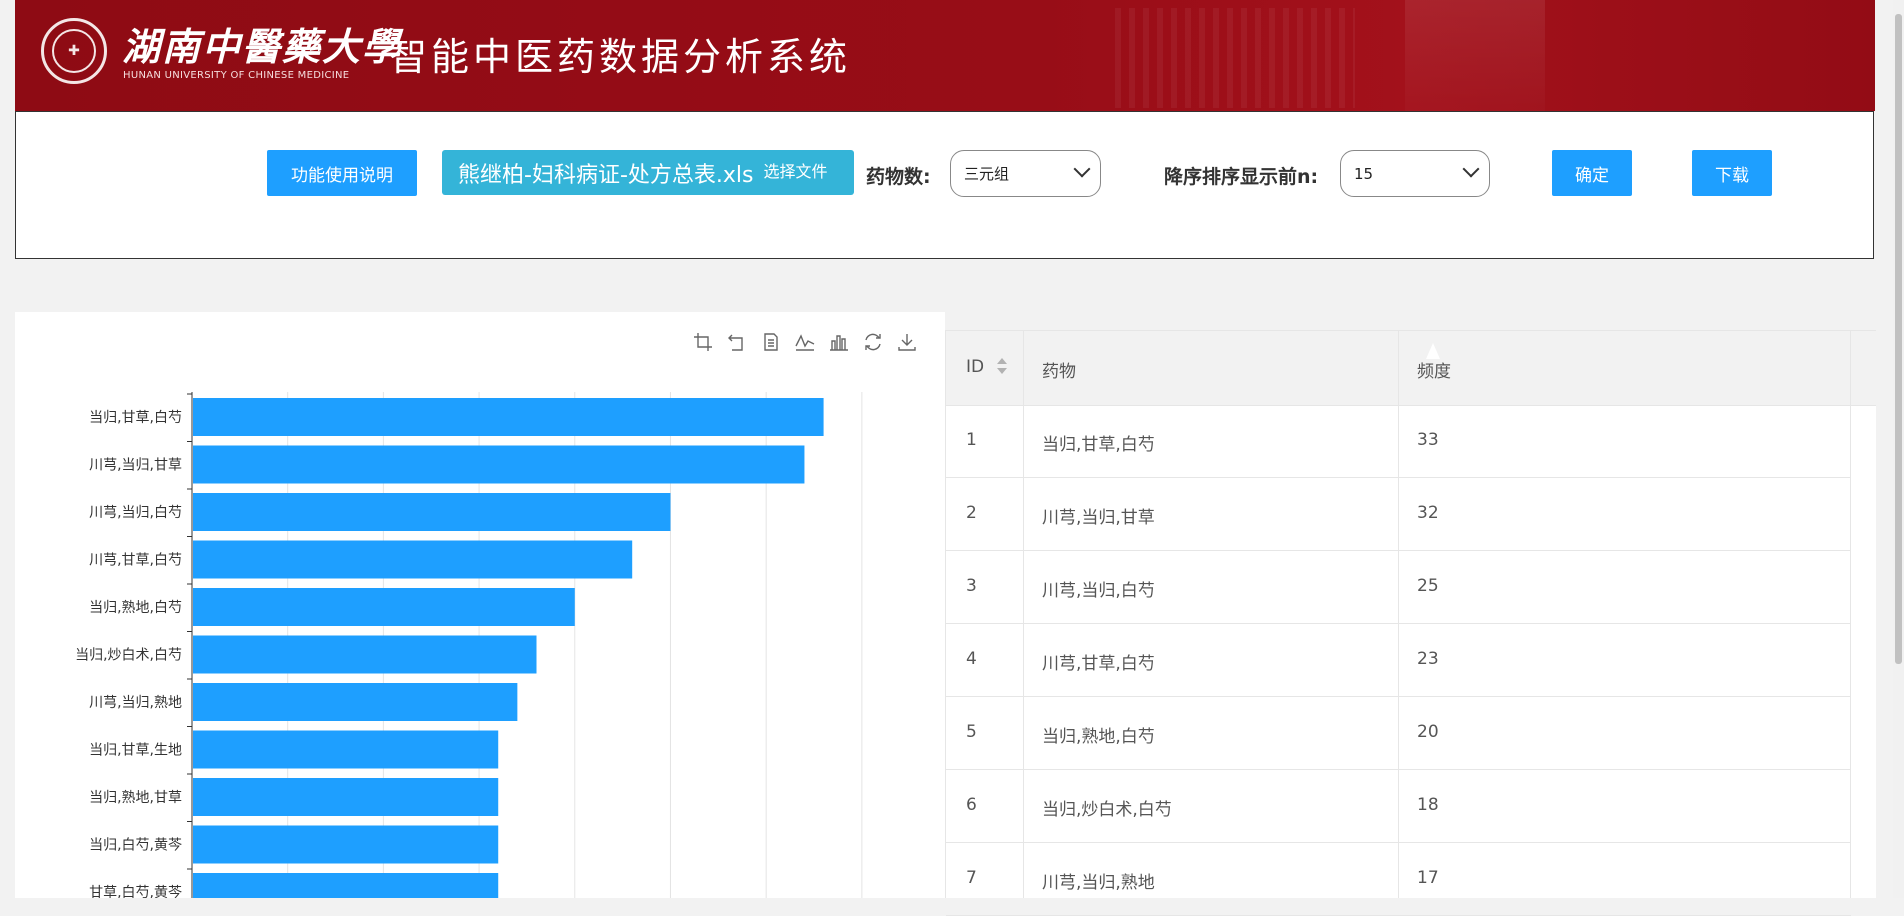 This screenshot has width=1904, height=916. I want to click on category-label: 当归,白芍,黄芩, so click(135, 845).